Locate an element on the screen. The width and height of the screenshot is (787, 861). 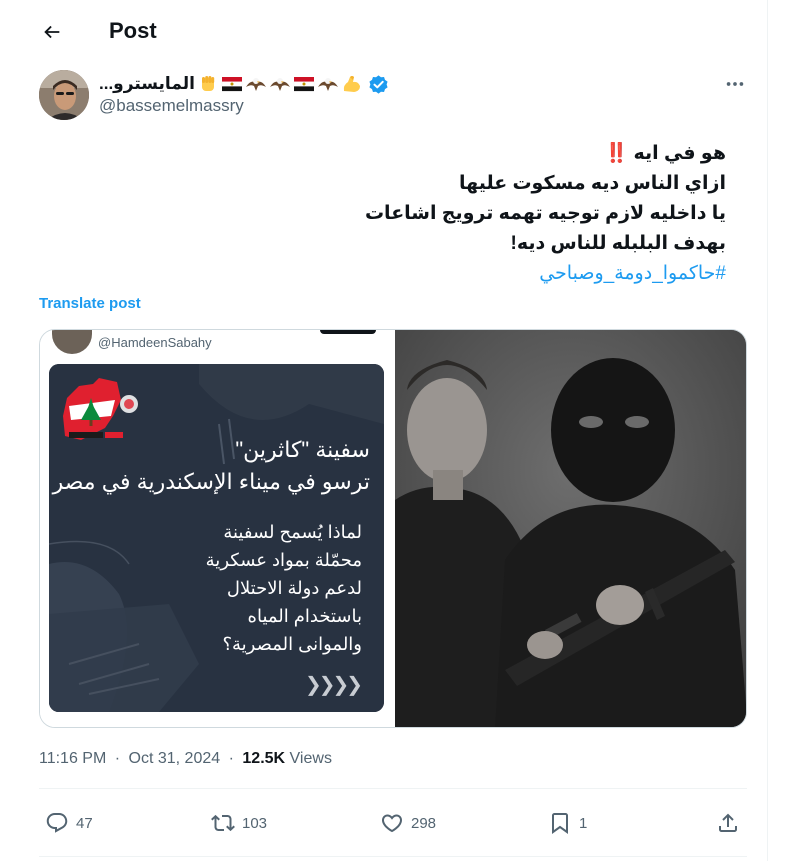
post-meta: 11:16 PM · Oct 31, 2024 · 12.5K Views is located at coordinates (185, 759).